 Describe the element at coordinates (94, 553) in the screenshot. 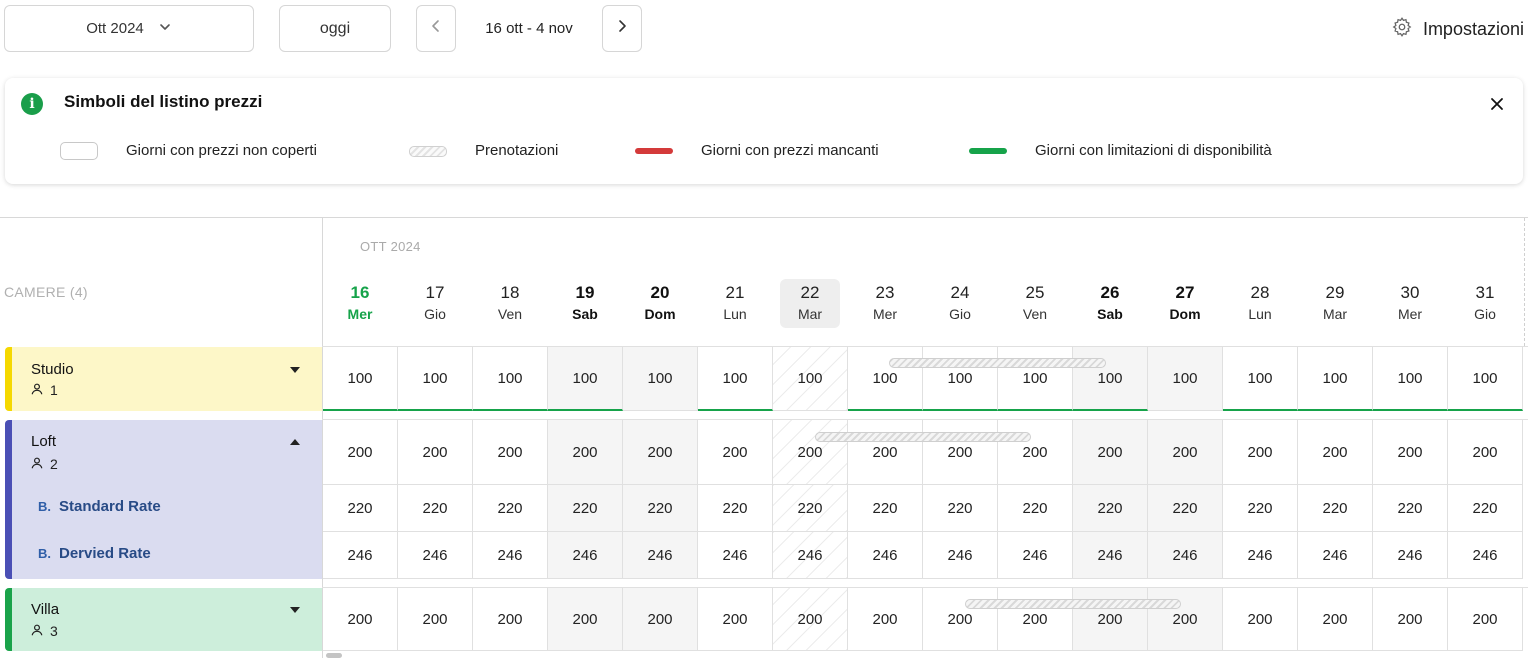

I see `rate-derived: B. Dervied Rate` at that location.